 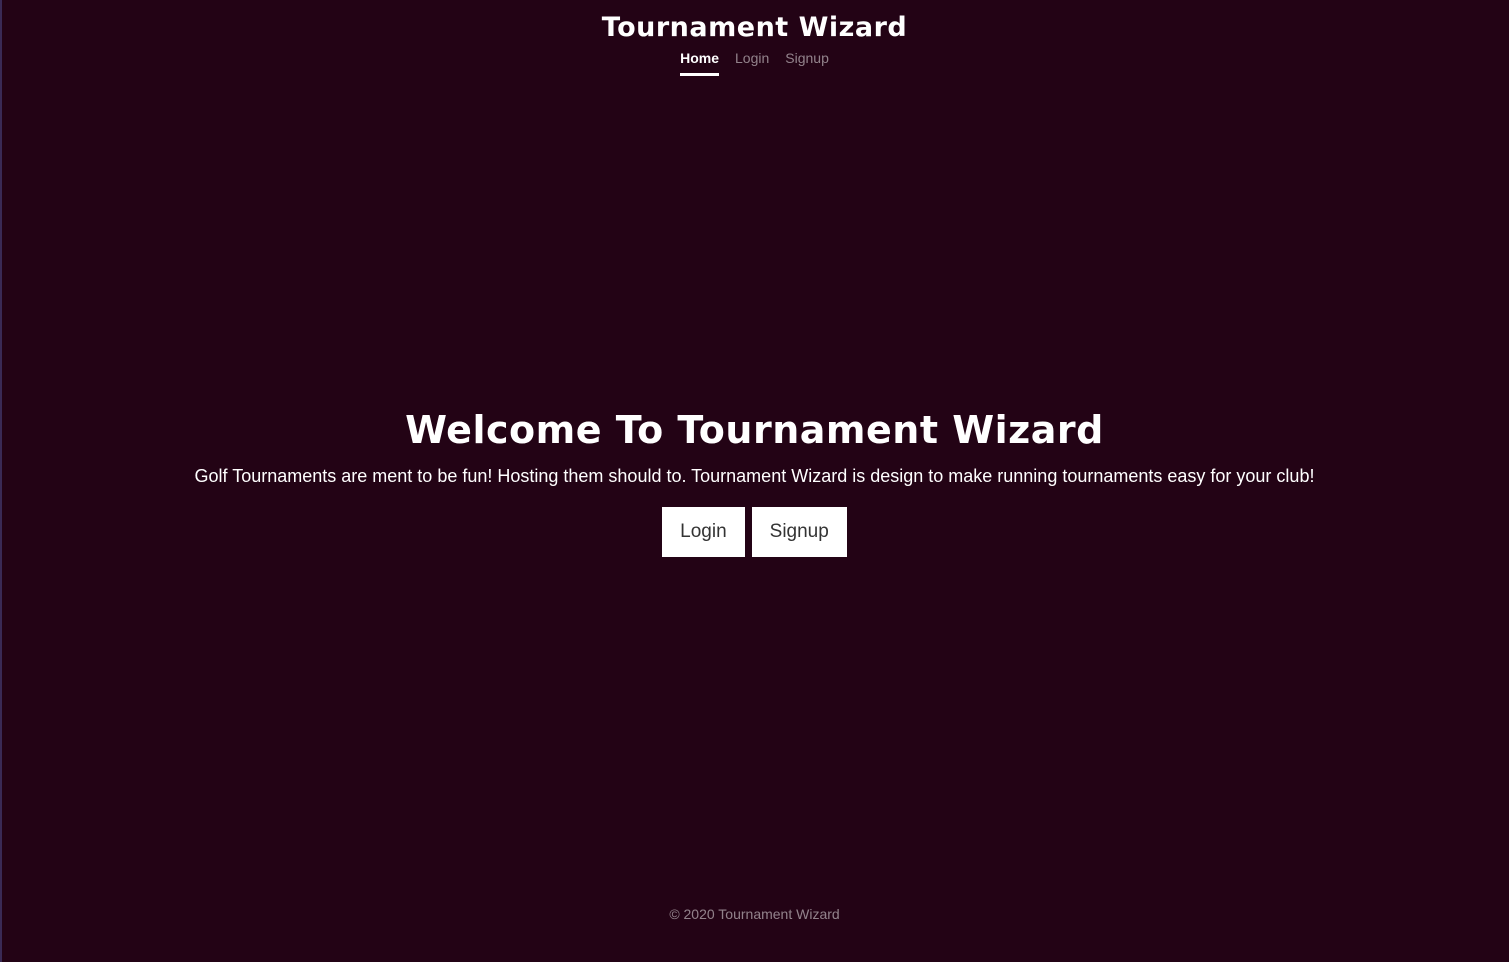 I want to click on site-footer: © 2020 Tournament Wizard, so click(x=754, y=914).